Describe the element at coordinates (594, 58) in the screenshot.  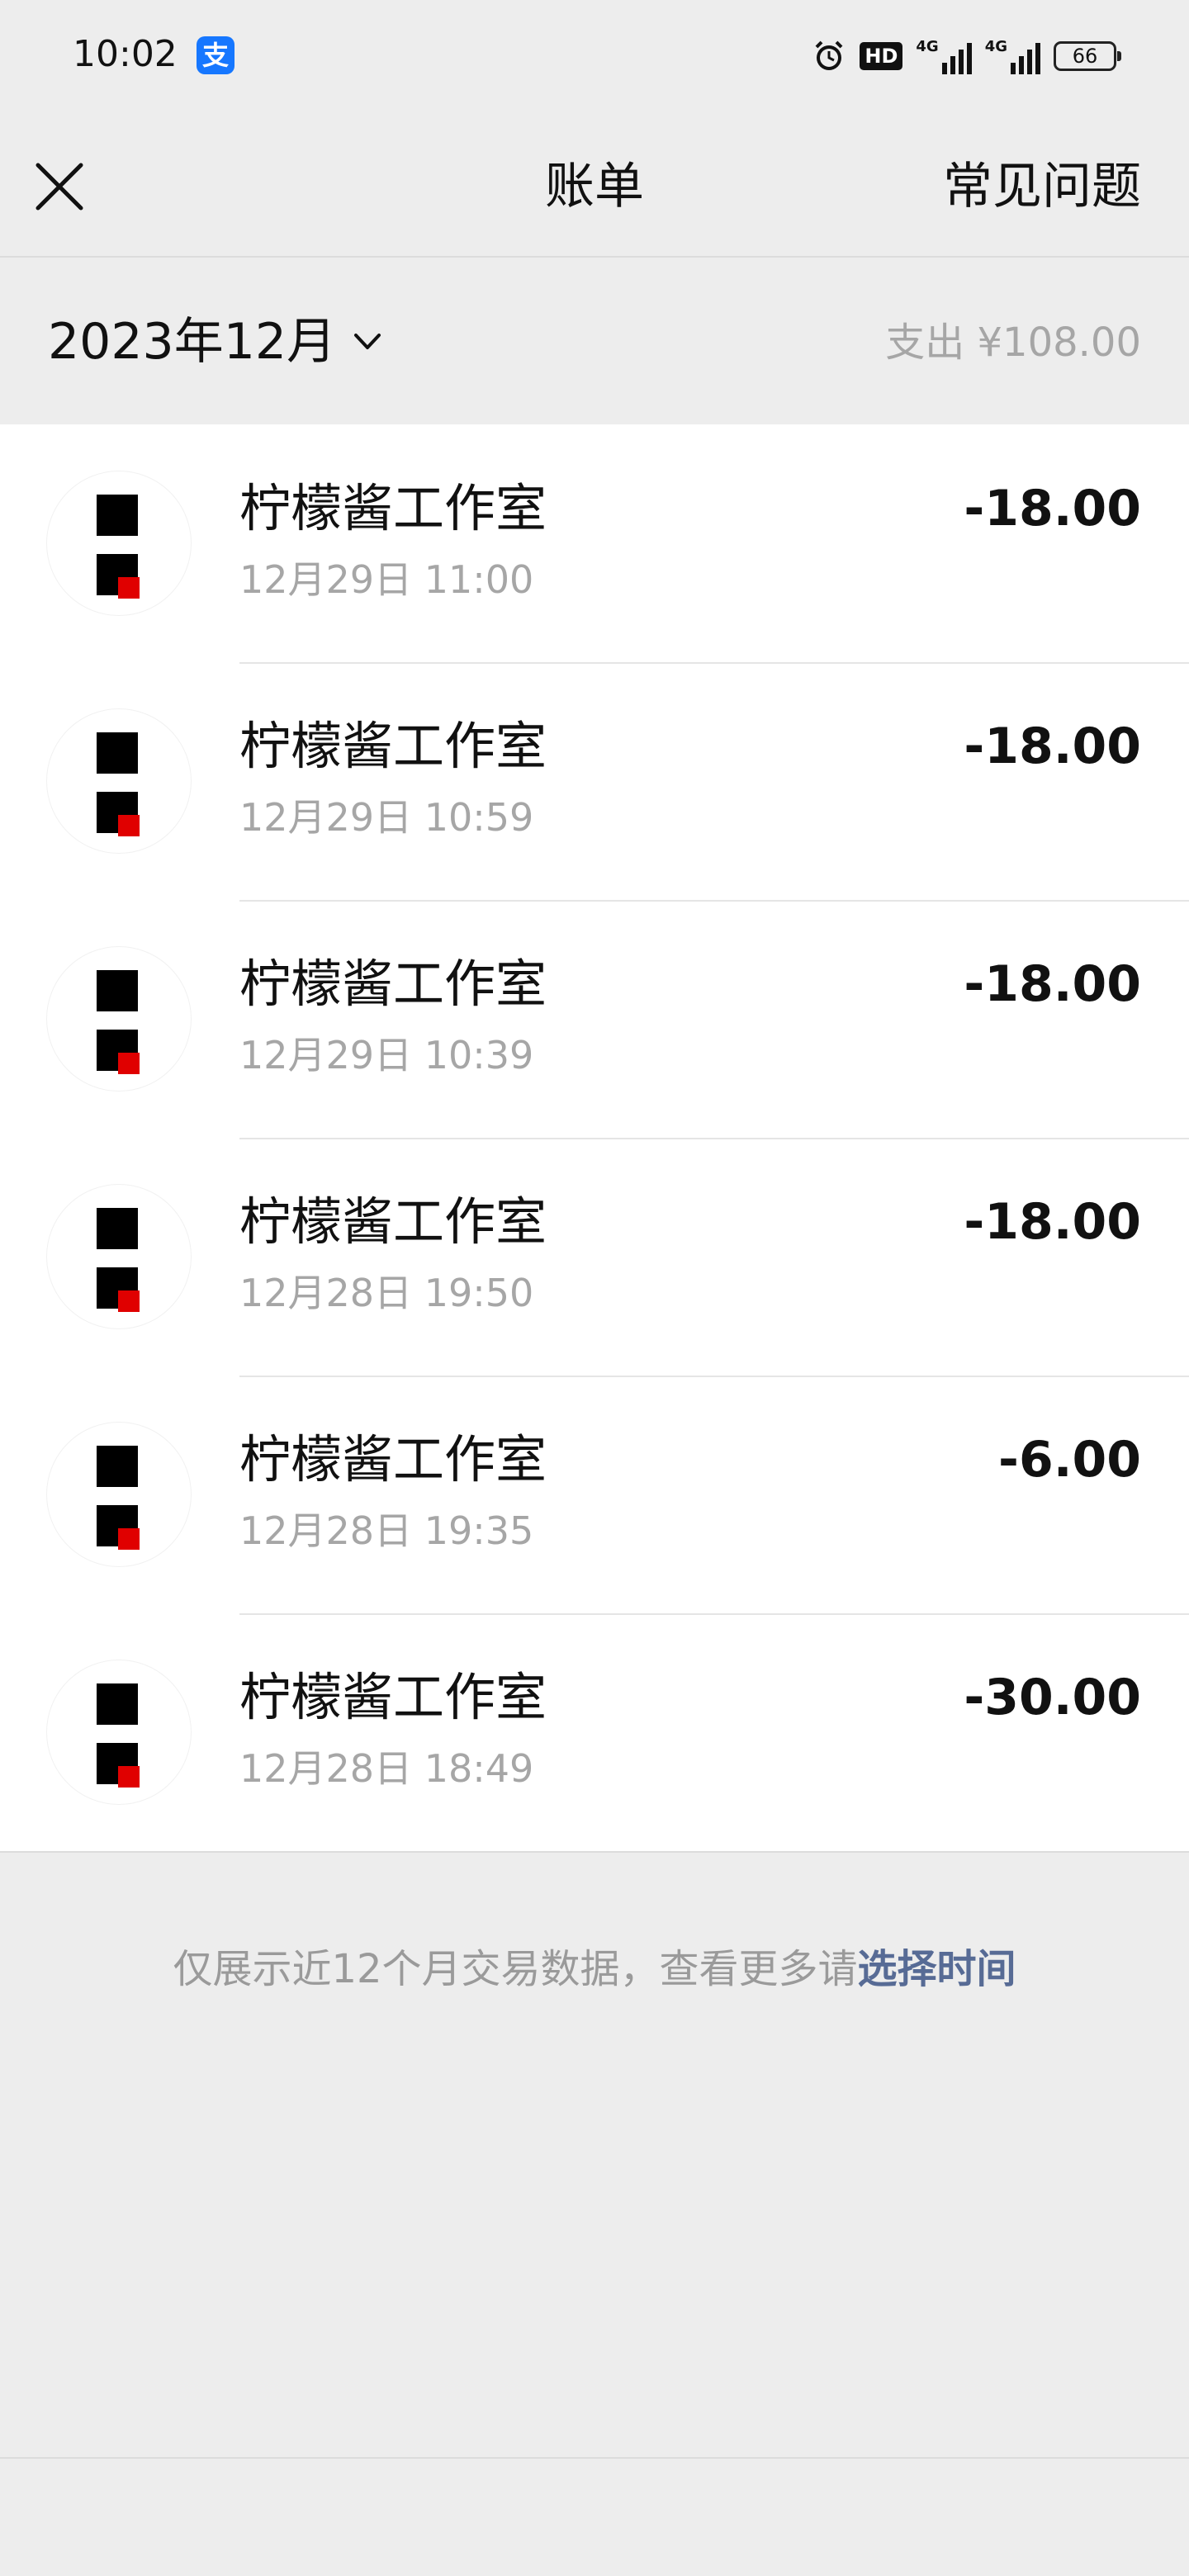
I see `status-bar: 10:02 支 HD 4G 4G 66` at that location.